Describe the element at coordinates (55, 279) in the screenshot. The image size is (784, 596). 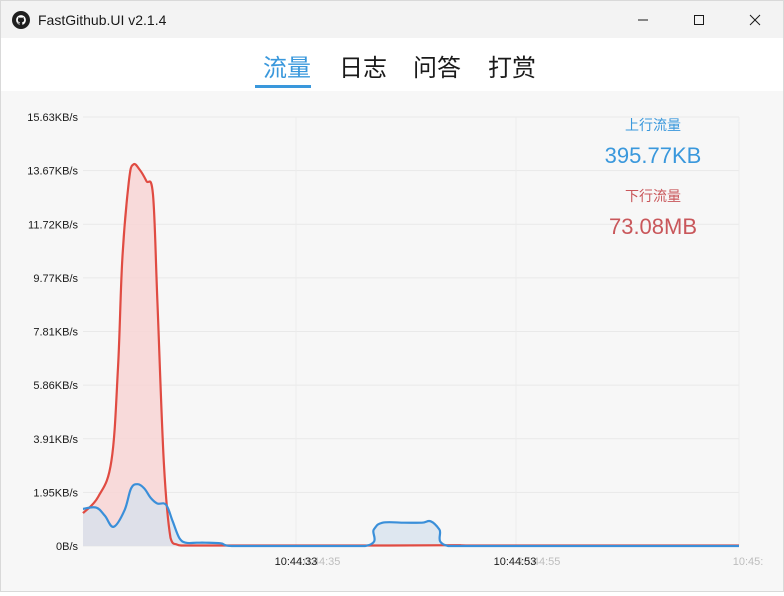
I see `y-tick-label: 9.77KB/s` at that location.